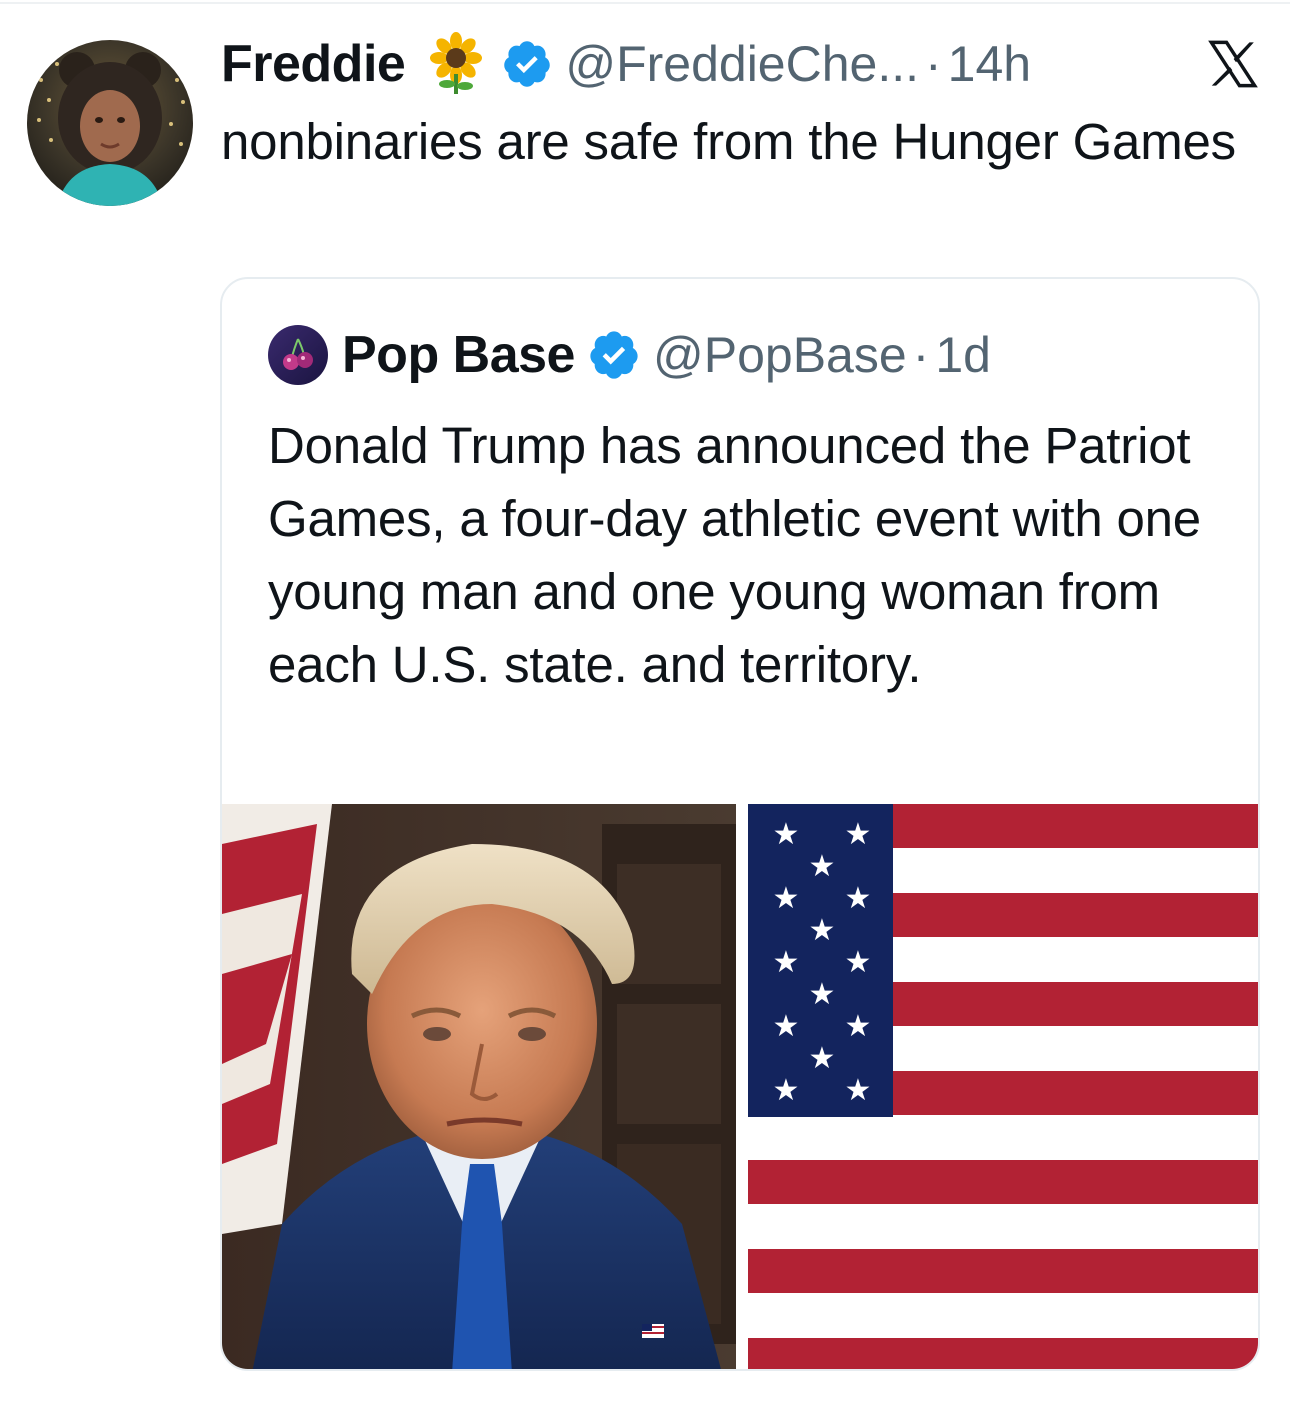  What do you see at coordinates (963, 355) in the screenshot?
I see `quoted-tweet-timestamp: 1d` at bounding box center [963, 355].